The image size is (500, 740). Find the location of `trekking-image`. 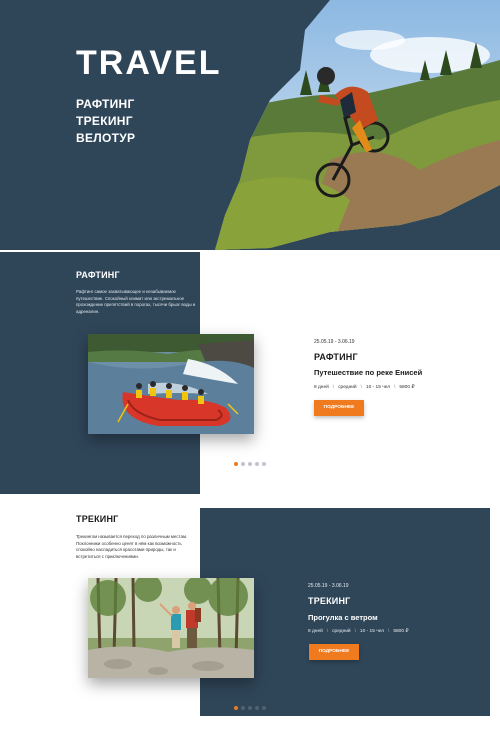

trekking-image is located at coordinates (171, 628).